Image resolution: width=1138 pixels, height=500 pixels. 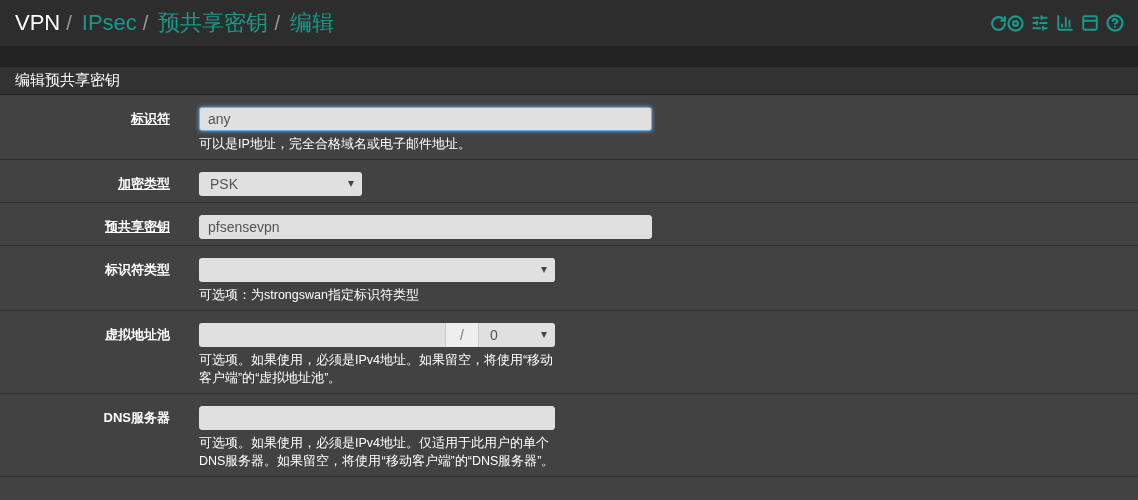 I want to click on field-label: 标识符, so click(x=150, y=119).